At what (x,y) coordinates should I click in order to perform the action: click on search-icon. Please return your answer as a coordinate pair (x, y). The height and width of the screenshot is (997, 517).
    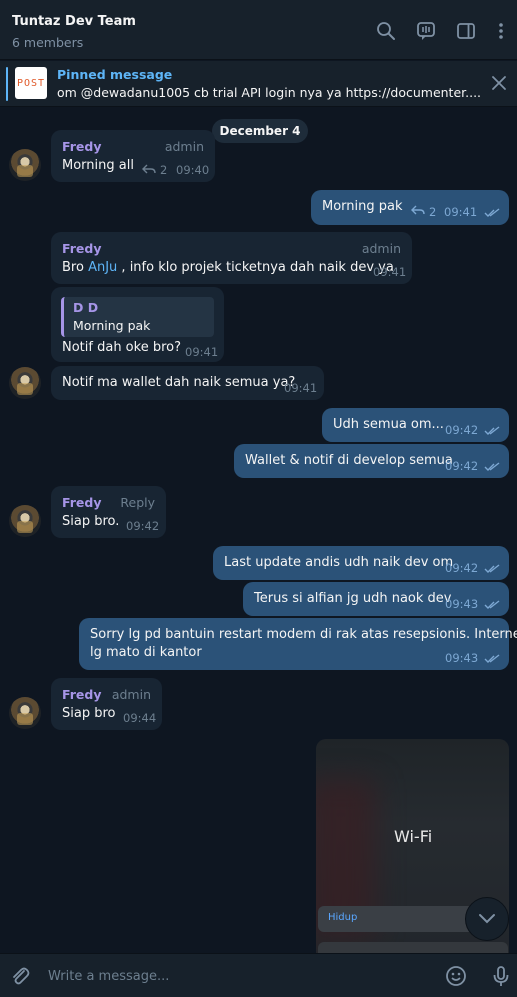
    Looking at the image, I should click on (386, 31).